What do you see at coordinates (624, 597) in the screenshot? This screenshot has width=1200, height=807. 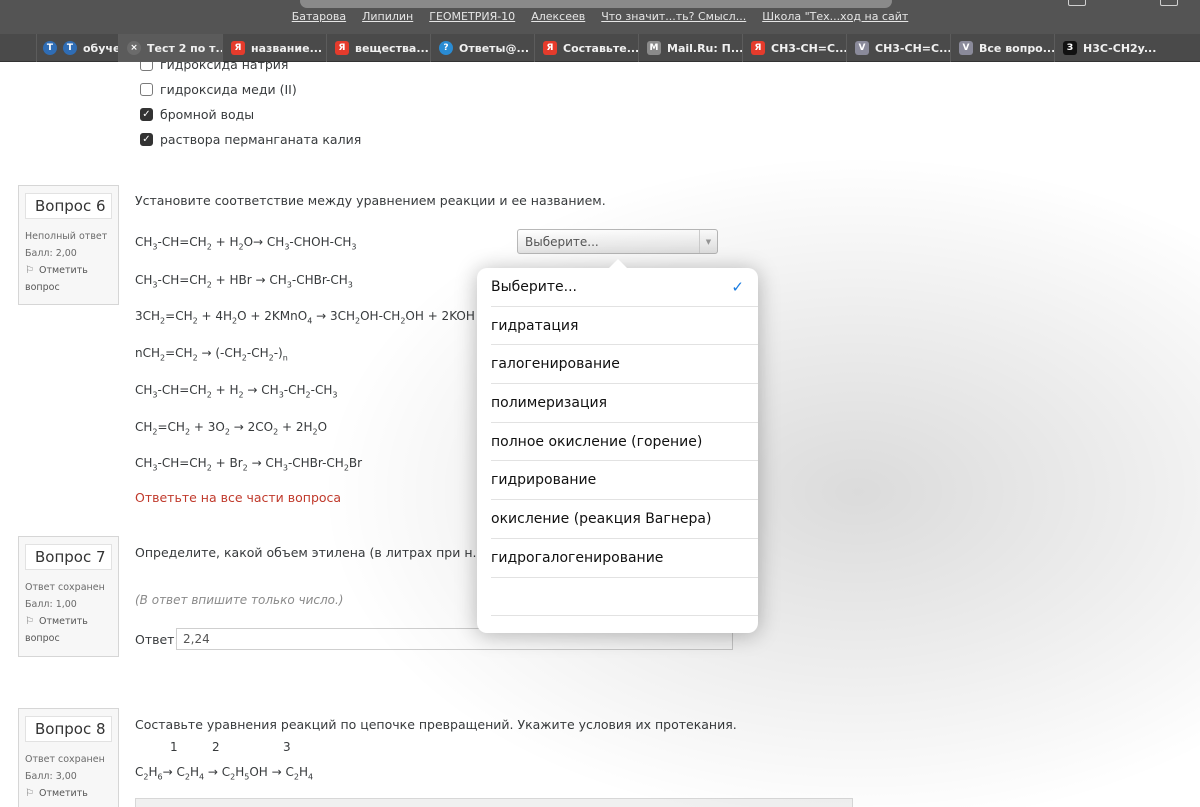 I see `dropdown-option-empty` at bounding box center [624, 597].